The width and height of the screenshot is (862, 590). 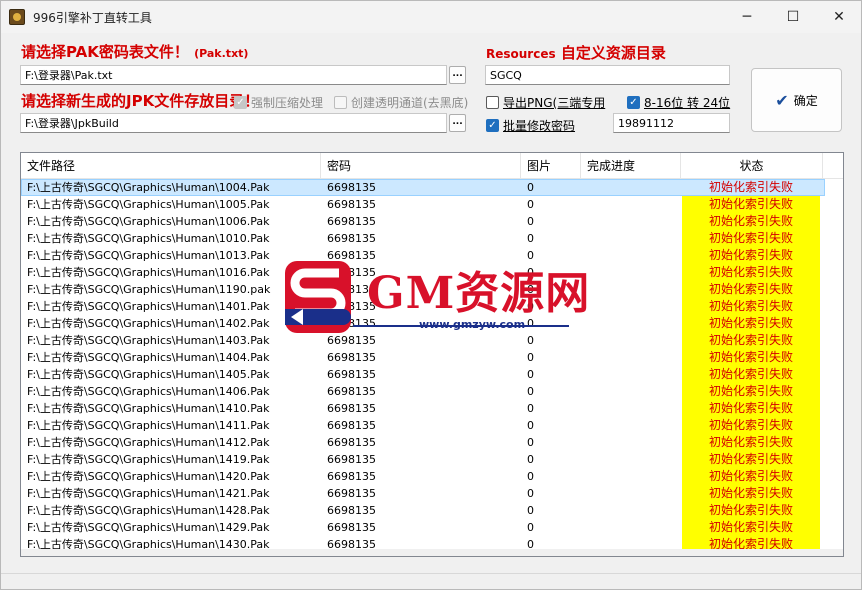 I want to click on cell-path: F:\上古传奇\SGCQ\Graphics\Human\1421.Pak, so click(x=148, y=493).